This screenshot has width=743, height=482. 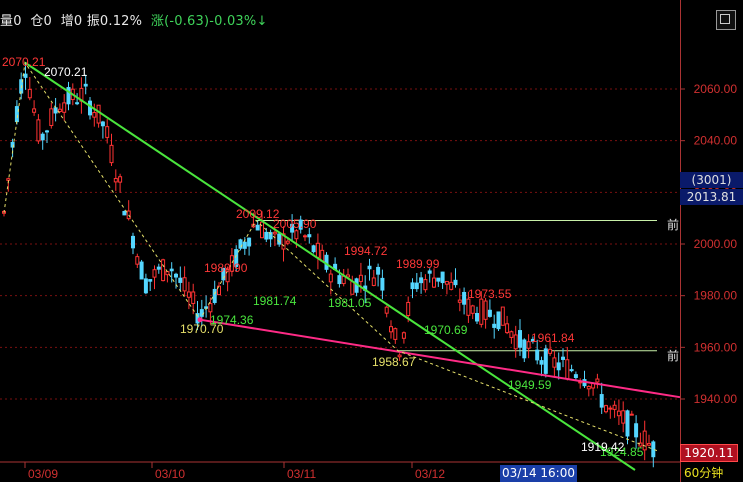 I want to click on swing-label: 1981.74, so click(x=275, y=301).